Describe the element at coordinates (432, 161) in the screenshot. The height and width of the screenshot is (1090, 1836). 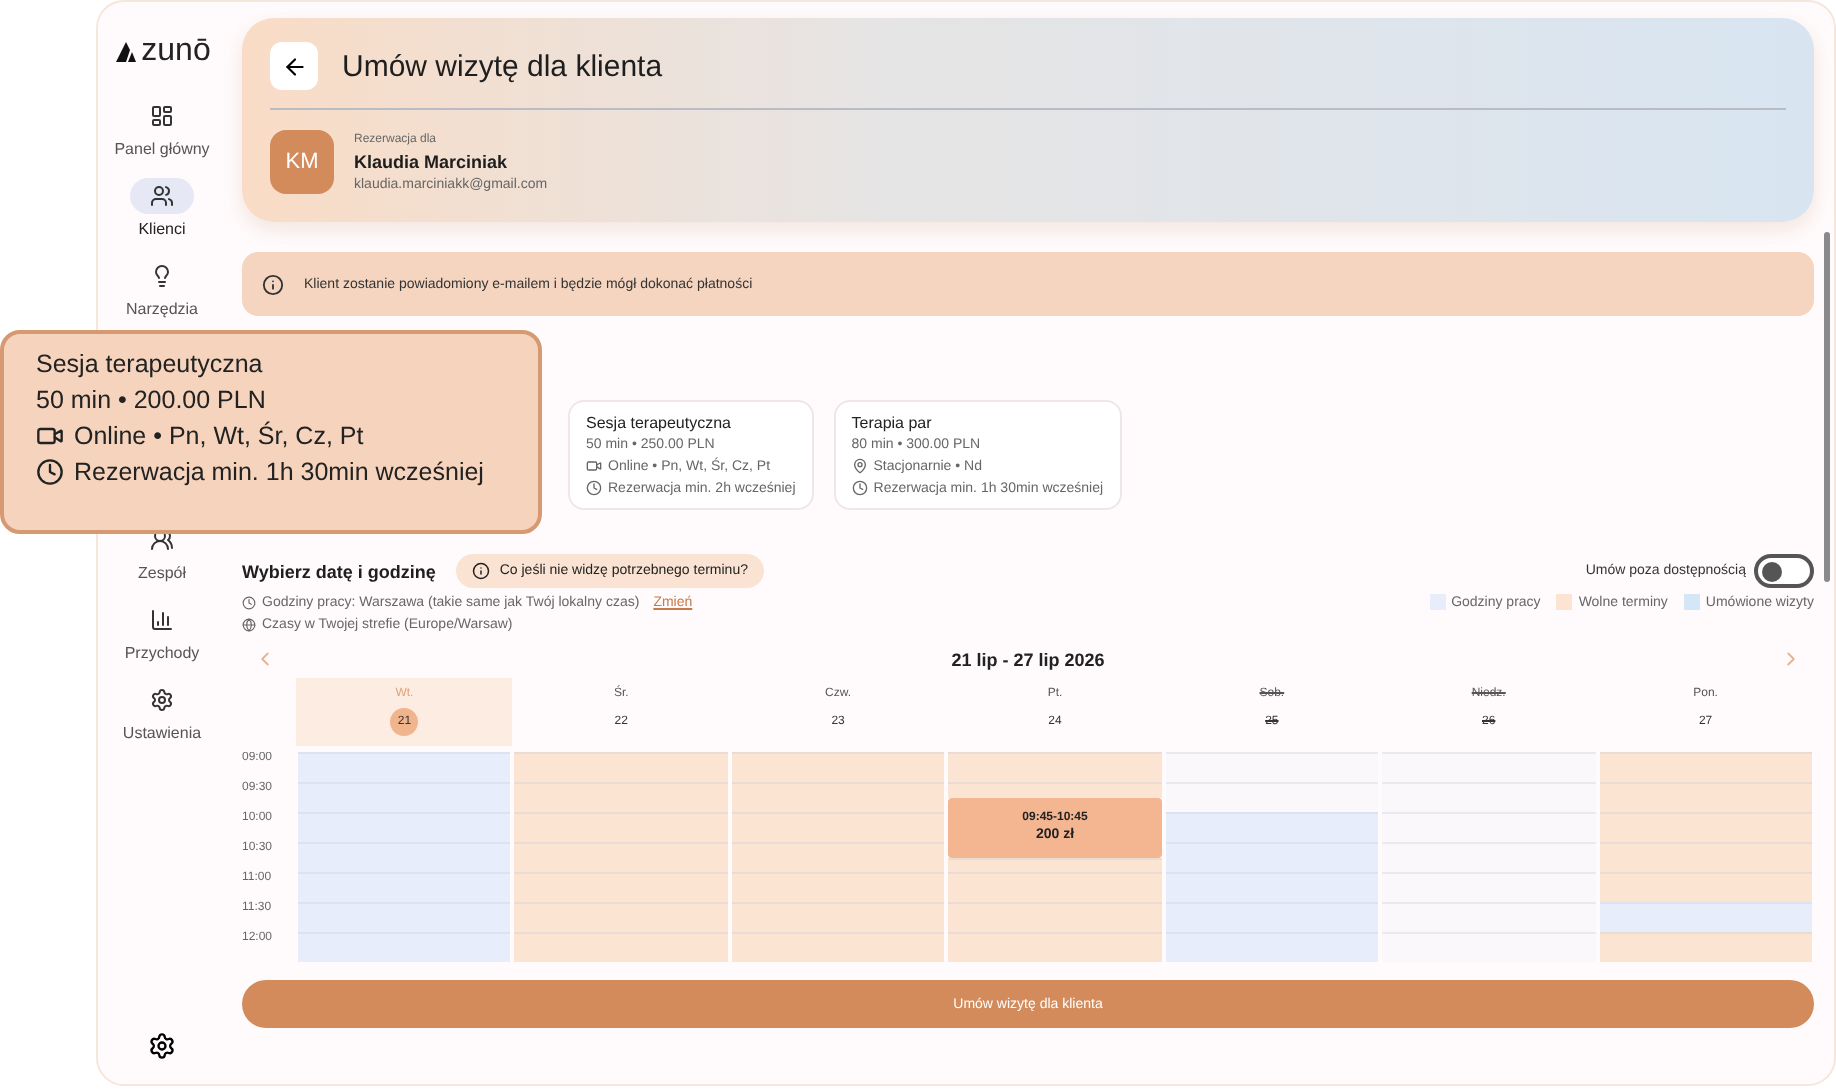
I see `client-name: Klaudia Marciniak` at that location.